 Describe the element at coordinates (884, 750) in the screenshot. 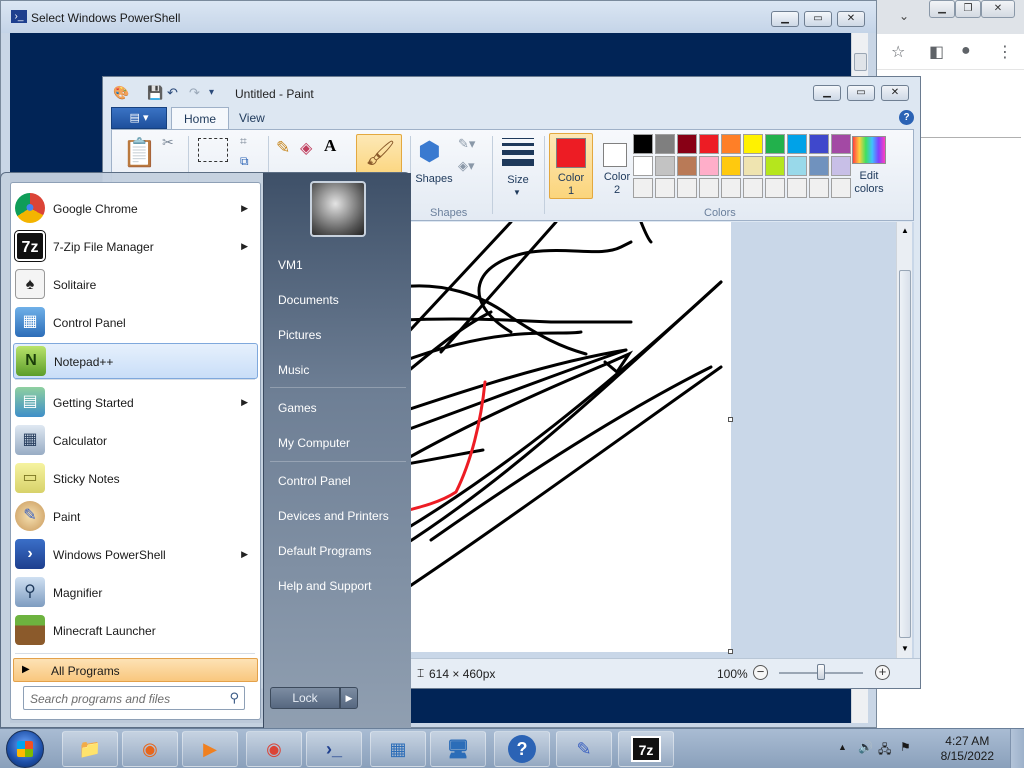

I see `network-icon: 🖧` at that location.